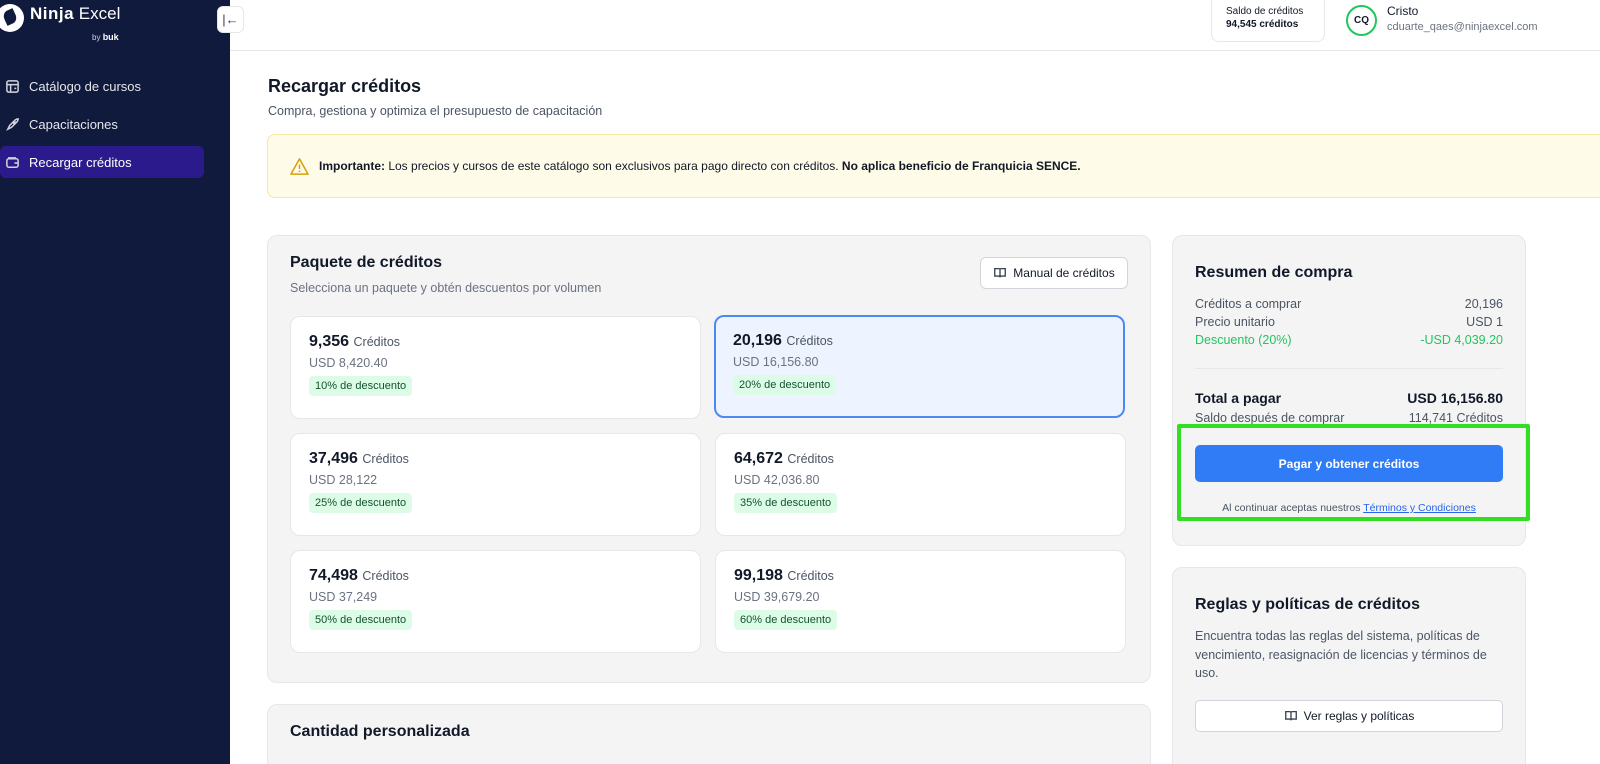 Image resolution: width=1600 pixels, height=764 pixels. What do you see at coordinates (355, 341) in the screenshot?
I see `package-amount: 9,356 Créditos` at bounding box center [355, 341].